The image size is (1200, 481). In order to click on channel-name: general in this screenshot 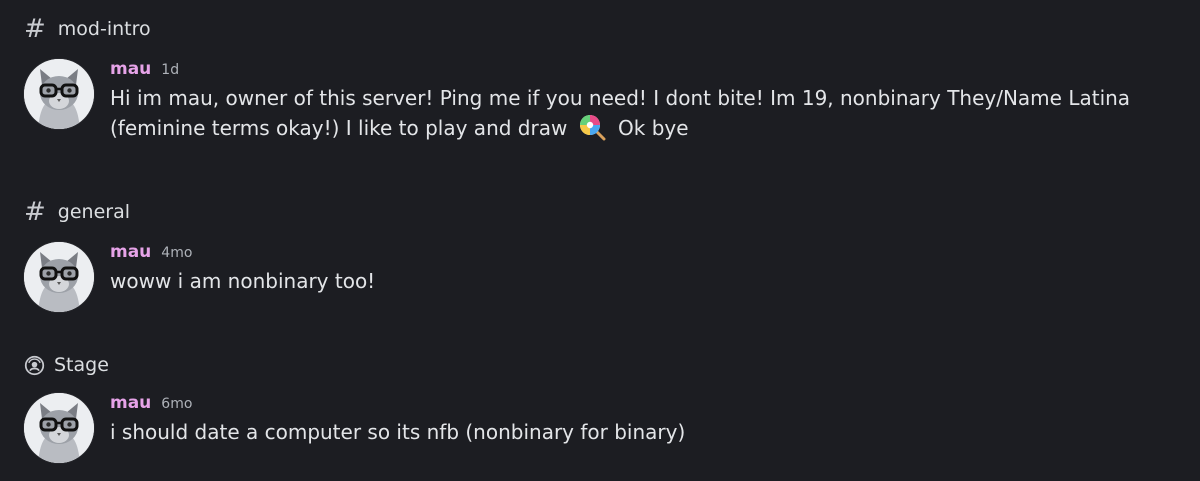, I will do `click(94, 212)`.